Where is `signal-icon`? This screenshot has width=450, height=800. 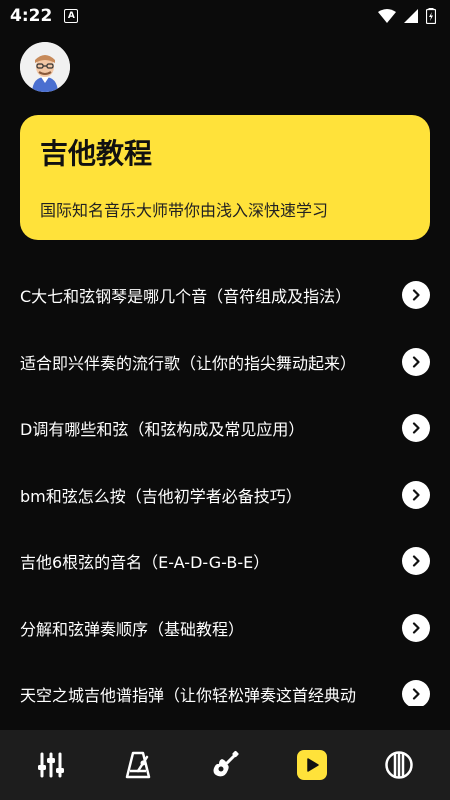
signal-icon is located at coordinates (411, 16).